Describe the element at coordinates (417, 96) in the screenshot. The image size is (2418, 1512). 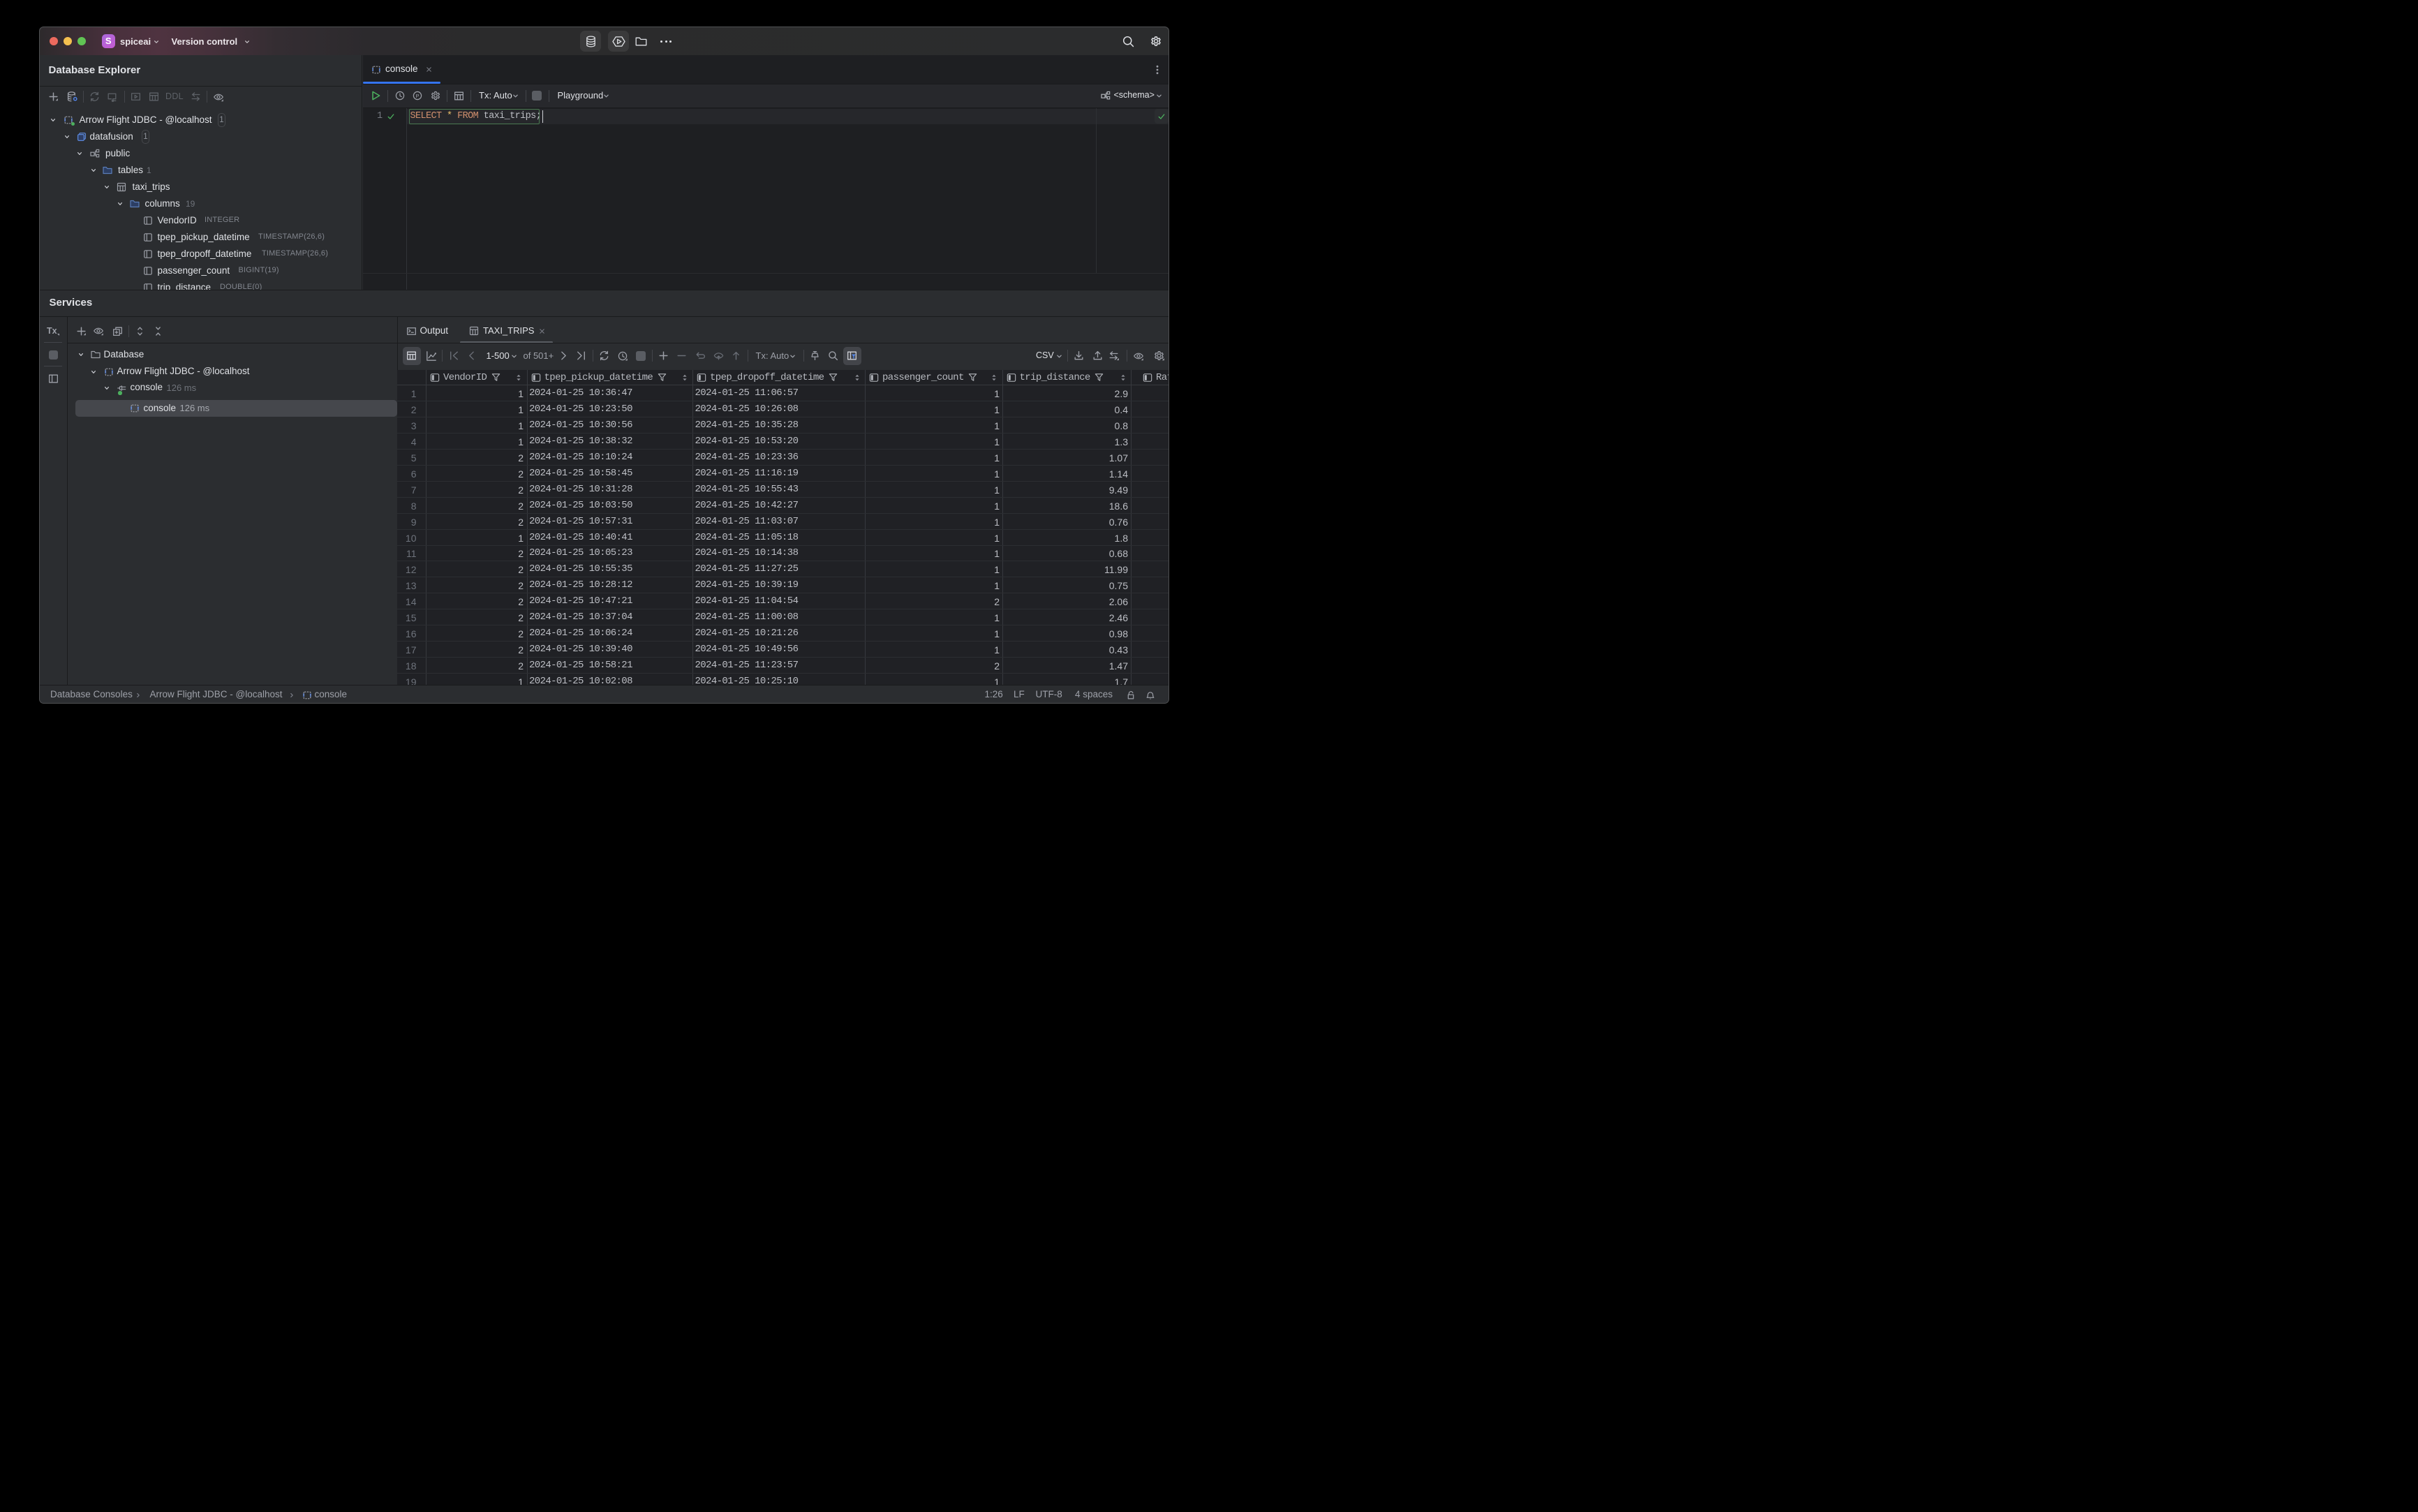
I see `svg-text: P` at that location.